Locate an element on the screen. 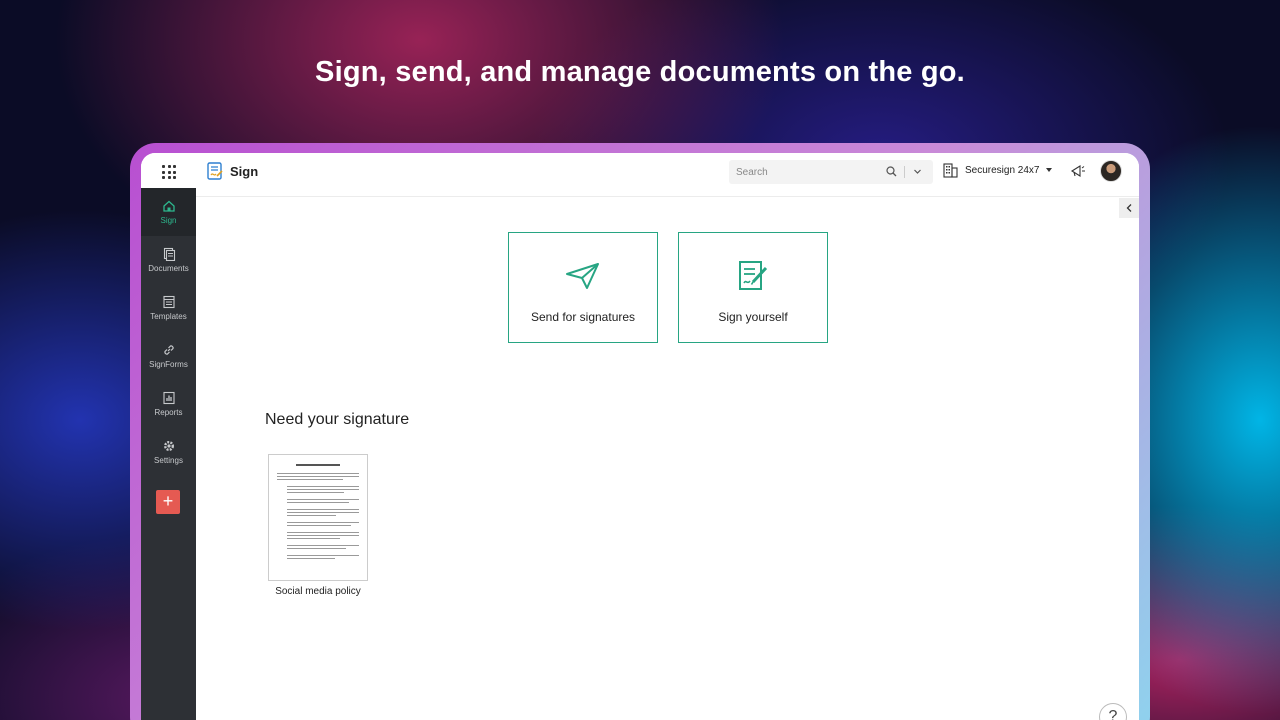 Image resolution: width=1280 pixels, height=720 pixels. org-switcher: Securesign 24x7 is located at coordinates (997, 170).